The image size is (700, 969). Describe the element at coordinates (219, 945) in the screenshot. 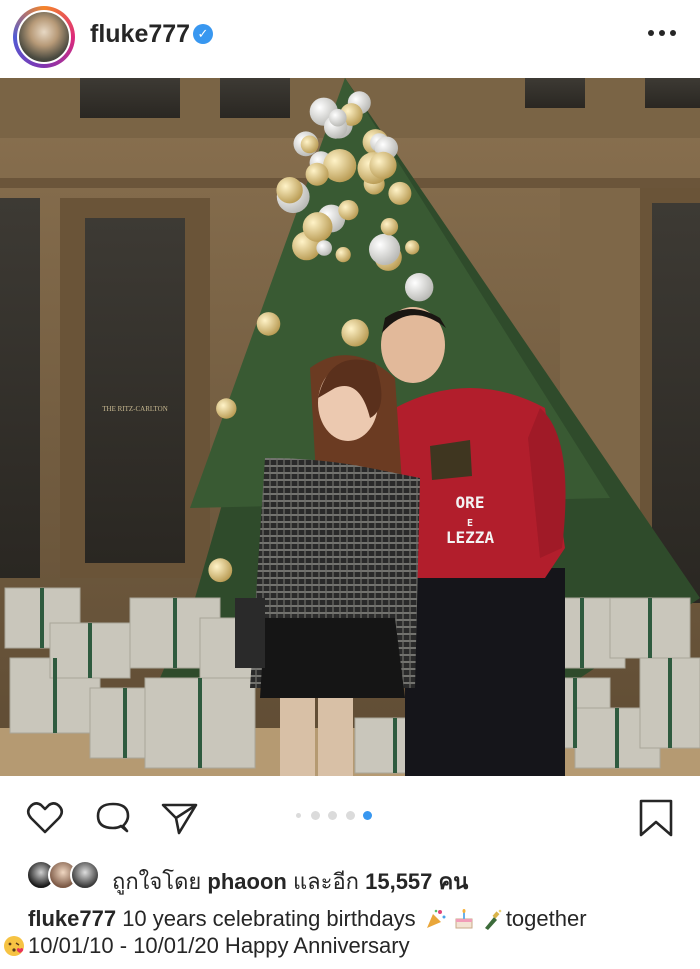

I see `caption-line2: 10/01/10 - 10/01/20 Happy Anniversary` at that location.